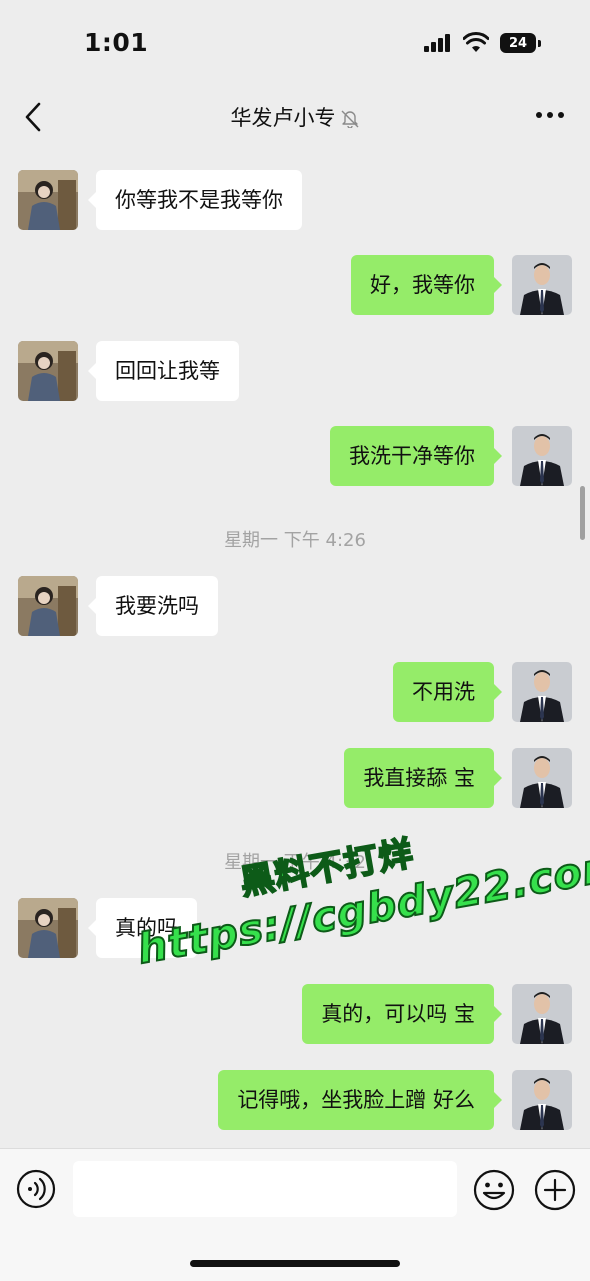 This screenshot has height=1281, width=590. What do you see at coordinates (295, 44) in the screenshot?
I see `status-bar: 1:01 24` at bounding box center [295, 44].